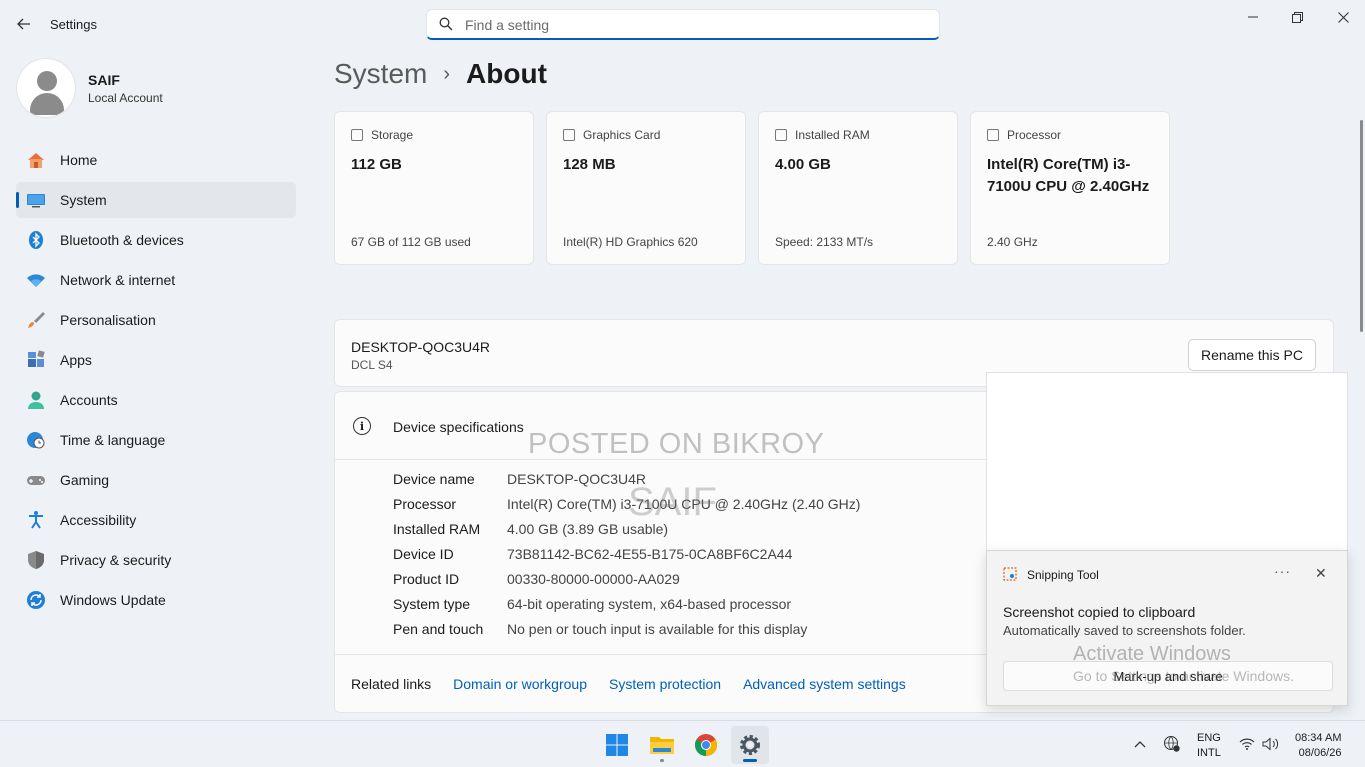 This screenshot has height=767, width=1365. Describe the element at coordinates (420, 347) in the screenshot. I see `pc-name: DESKTOP-QOC3U4R` at that location.